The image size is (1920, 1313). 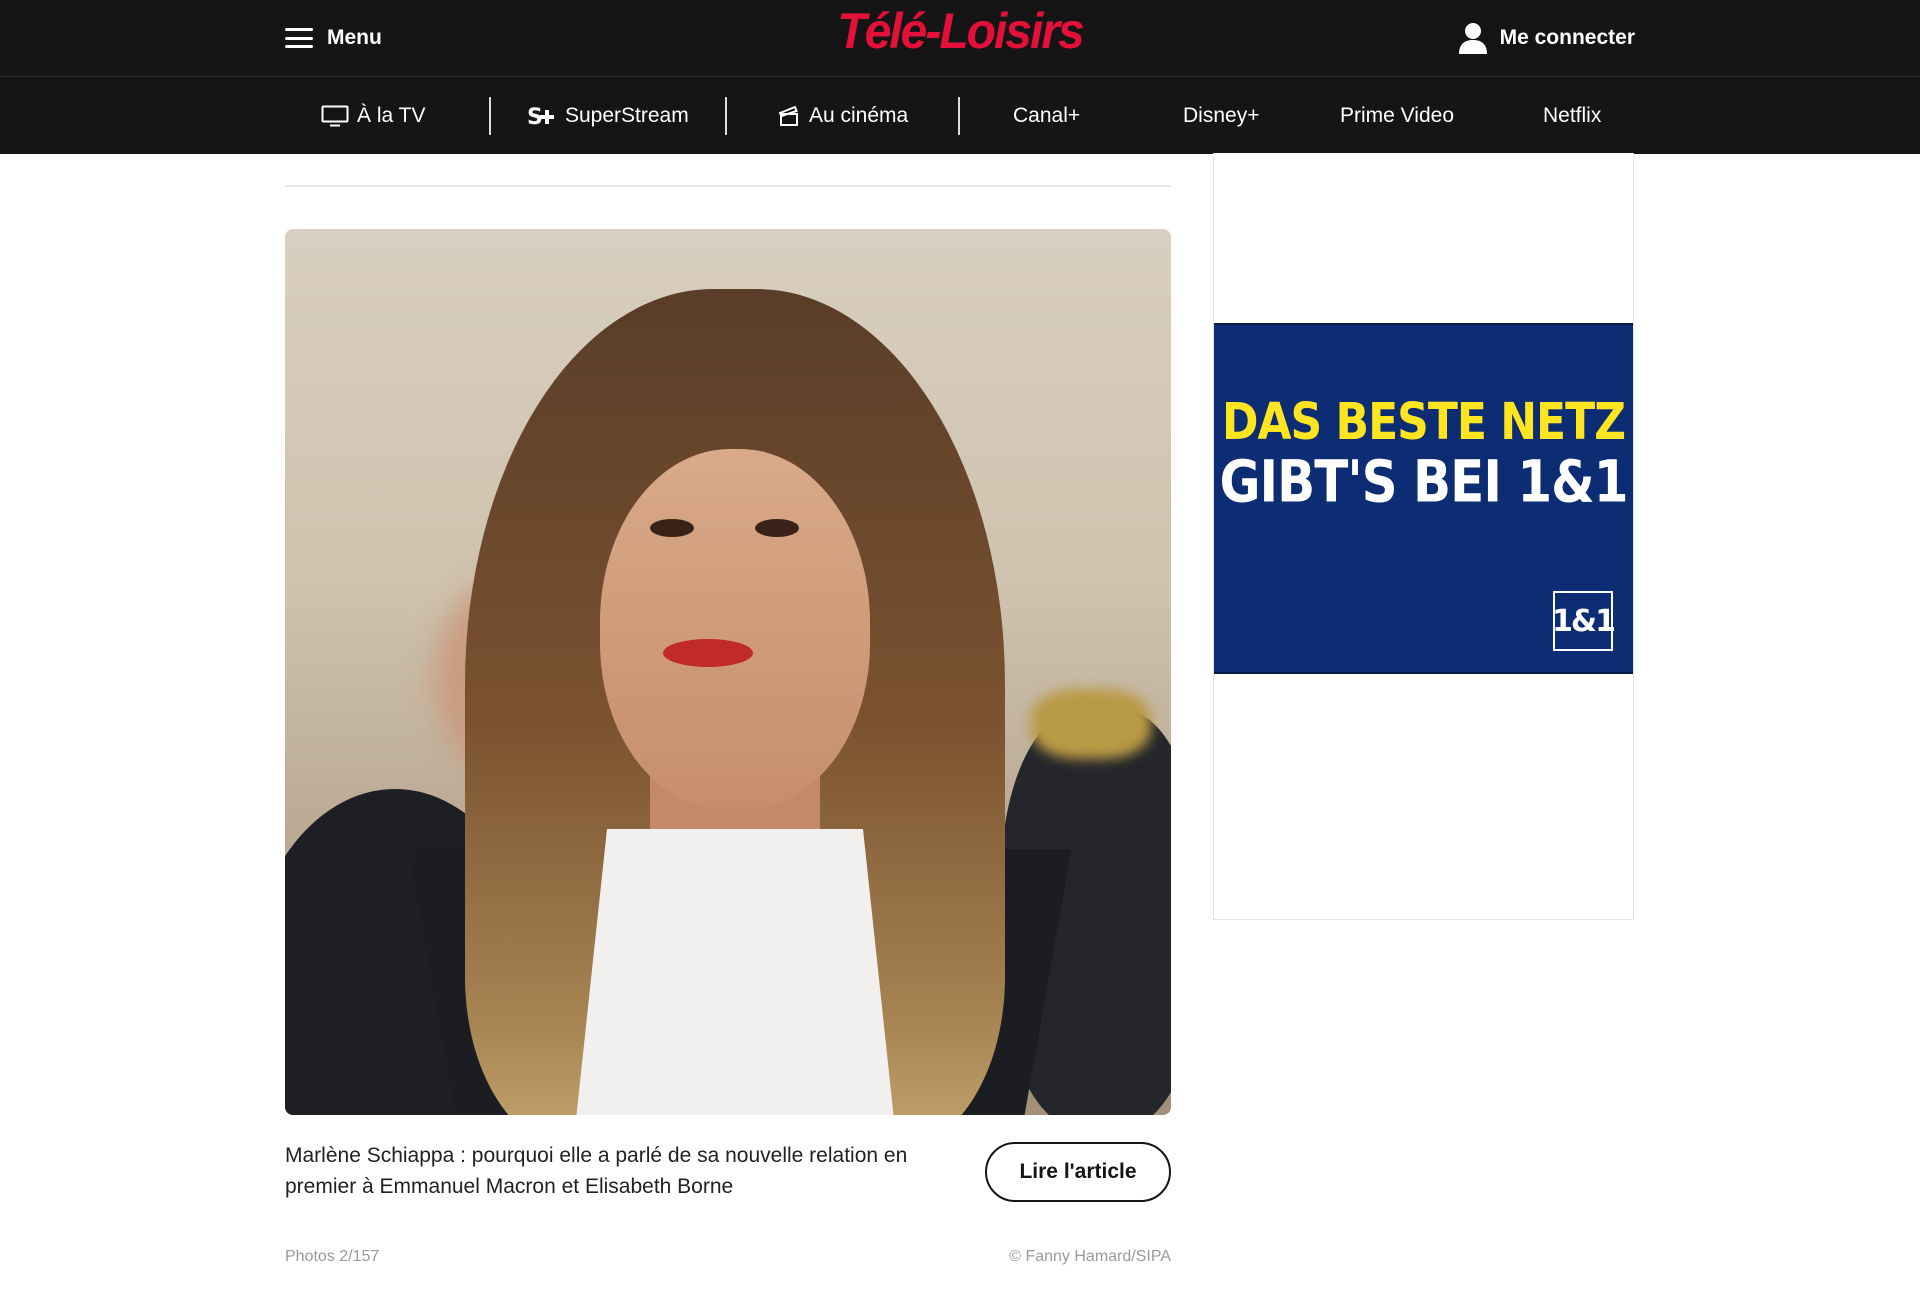 I want to click on nav-label: Canal+, so click(x=1047, y=115).